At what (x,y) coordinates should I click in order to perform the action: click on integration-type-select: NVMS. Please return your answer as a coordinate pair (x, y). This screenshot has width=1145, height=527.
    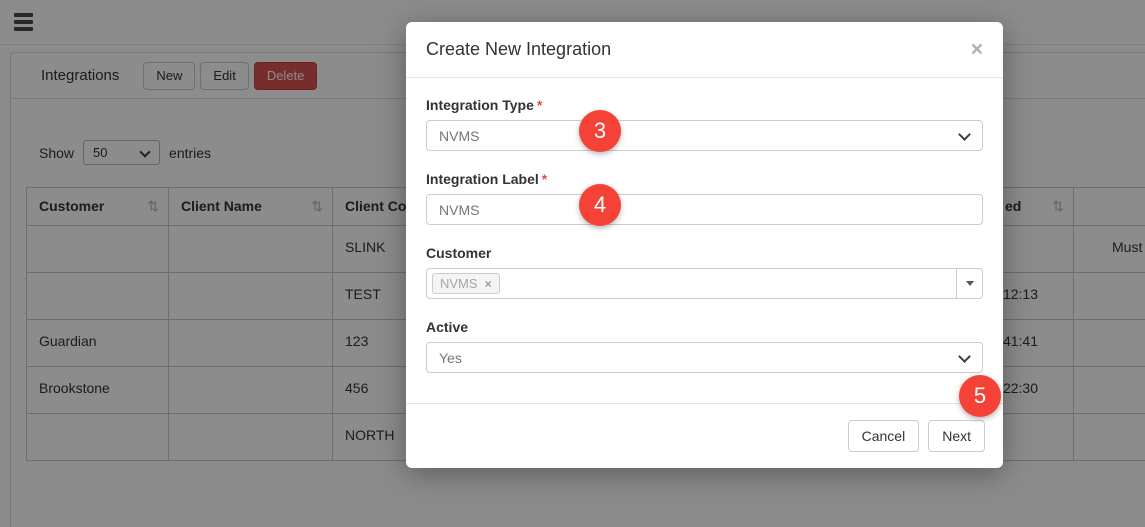
    Looking at the image, I should click on (704, 135).